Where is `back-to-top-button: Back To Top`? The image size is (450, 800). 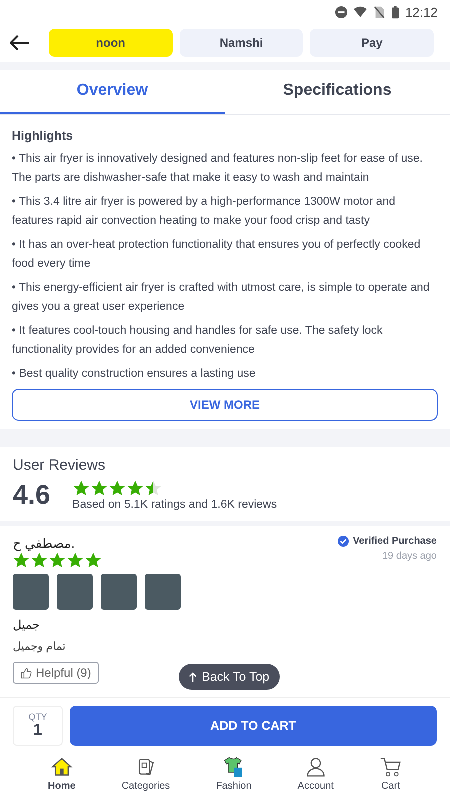
back-to-top-button: Back To Top is located at coordinates (229, 677).